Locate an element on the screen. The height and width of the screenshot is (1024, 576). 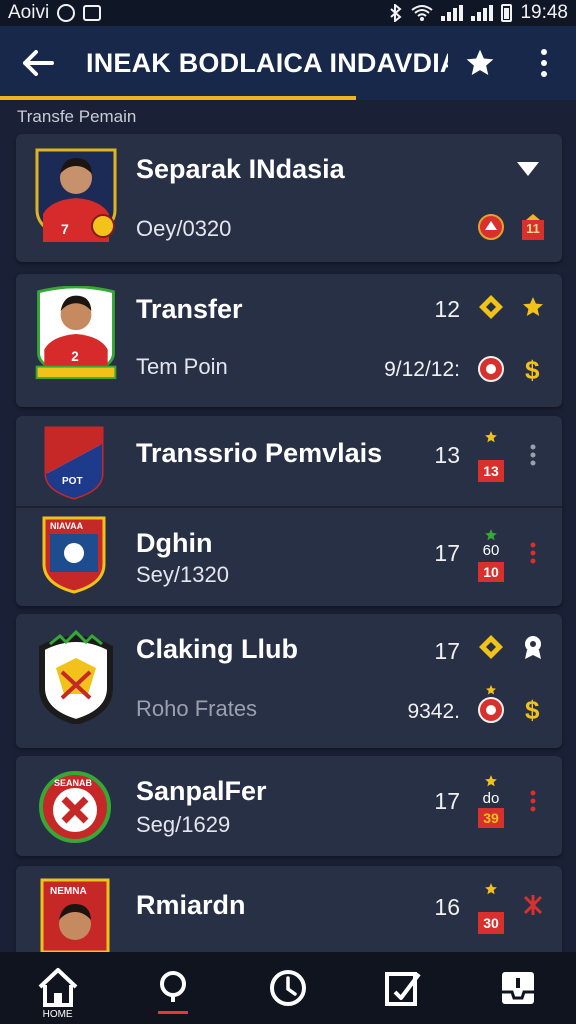
nav-home: HOME is located at coordinates (58, 988).